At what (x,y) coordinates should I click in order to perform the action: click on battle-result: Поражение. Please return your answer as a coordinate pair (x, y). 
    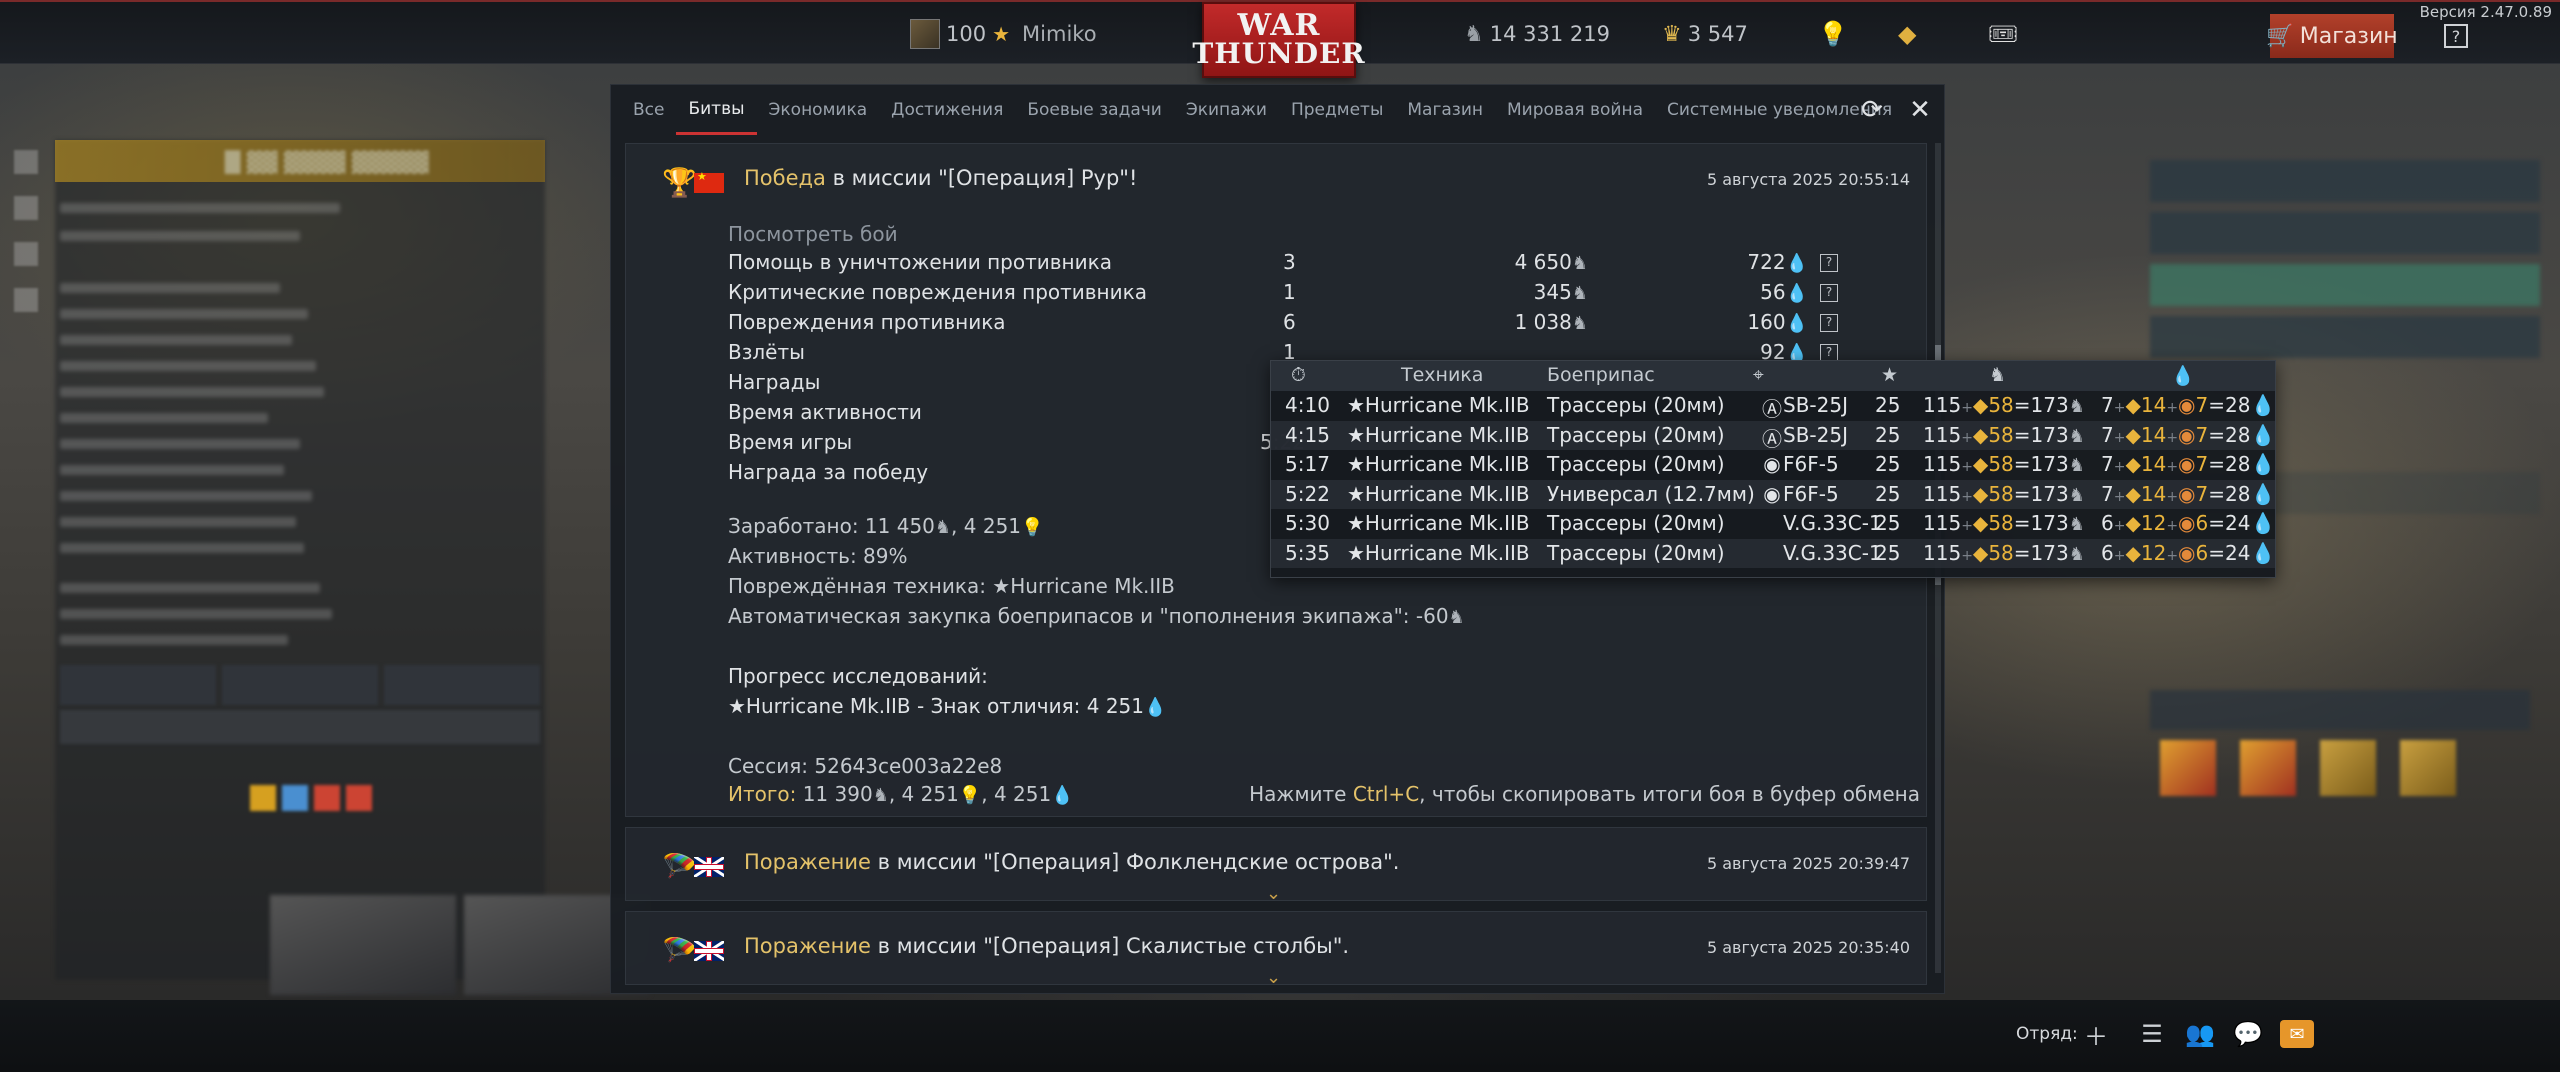
    Looking at the image, I should click on (807, 862).